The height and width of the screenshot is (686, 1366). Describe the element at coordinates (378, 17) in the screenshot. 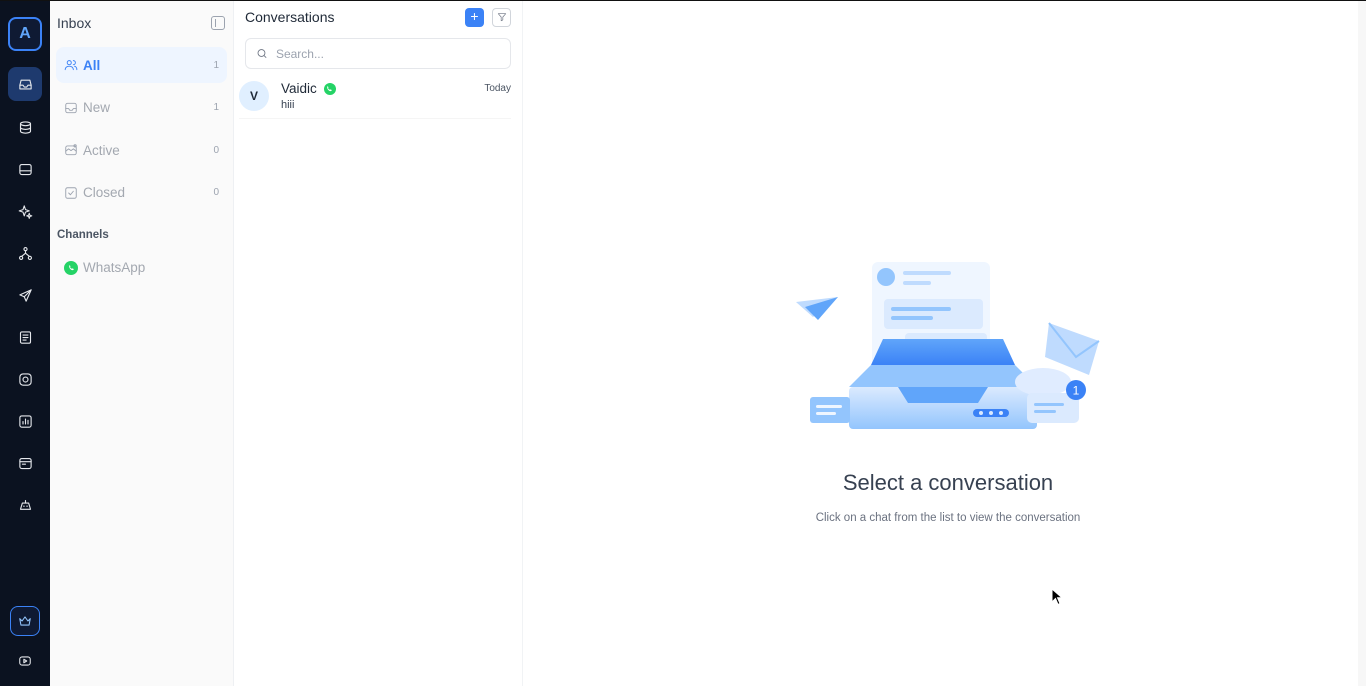

I see `conversations-header: Conversations +` at that location.